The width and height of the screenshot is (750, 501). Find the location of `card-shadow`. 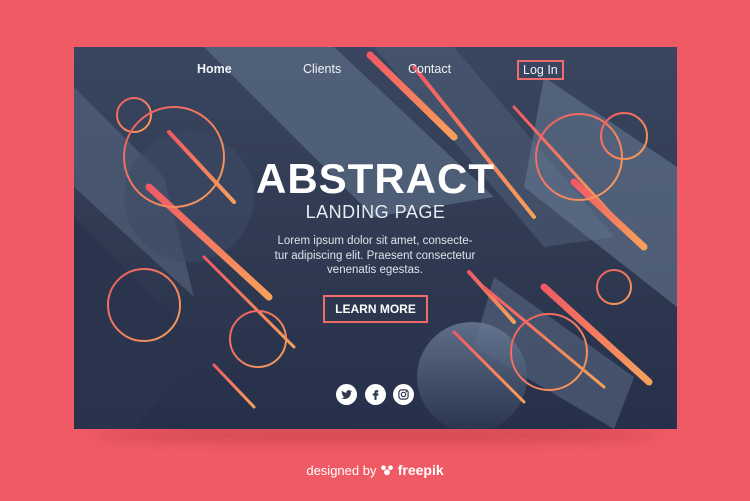

card-shadow is located at coordinates (376, 435).